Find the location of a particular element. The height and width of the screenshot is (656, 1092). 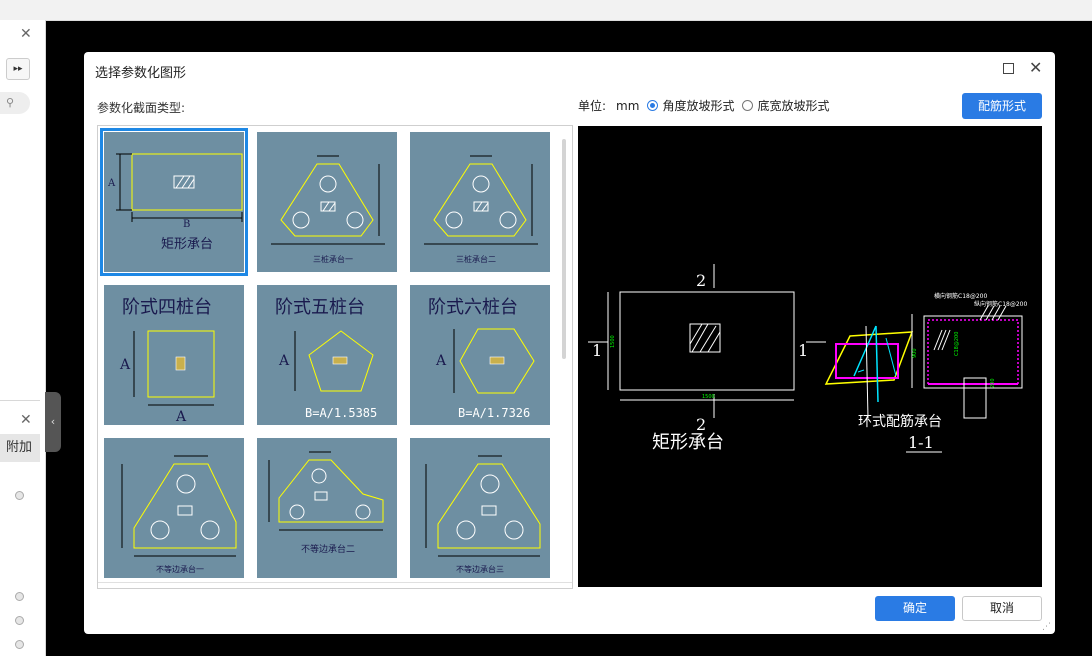

shape-card-stepped-five: 阶式五桩台 A B=A/1.5385 is located at coordinates (327, 355).